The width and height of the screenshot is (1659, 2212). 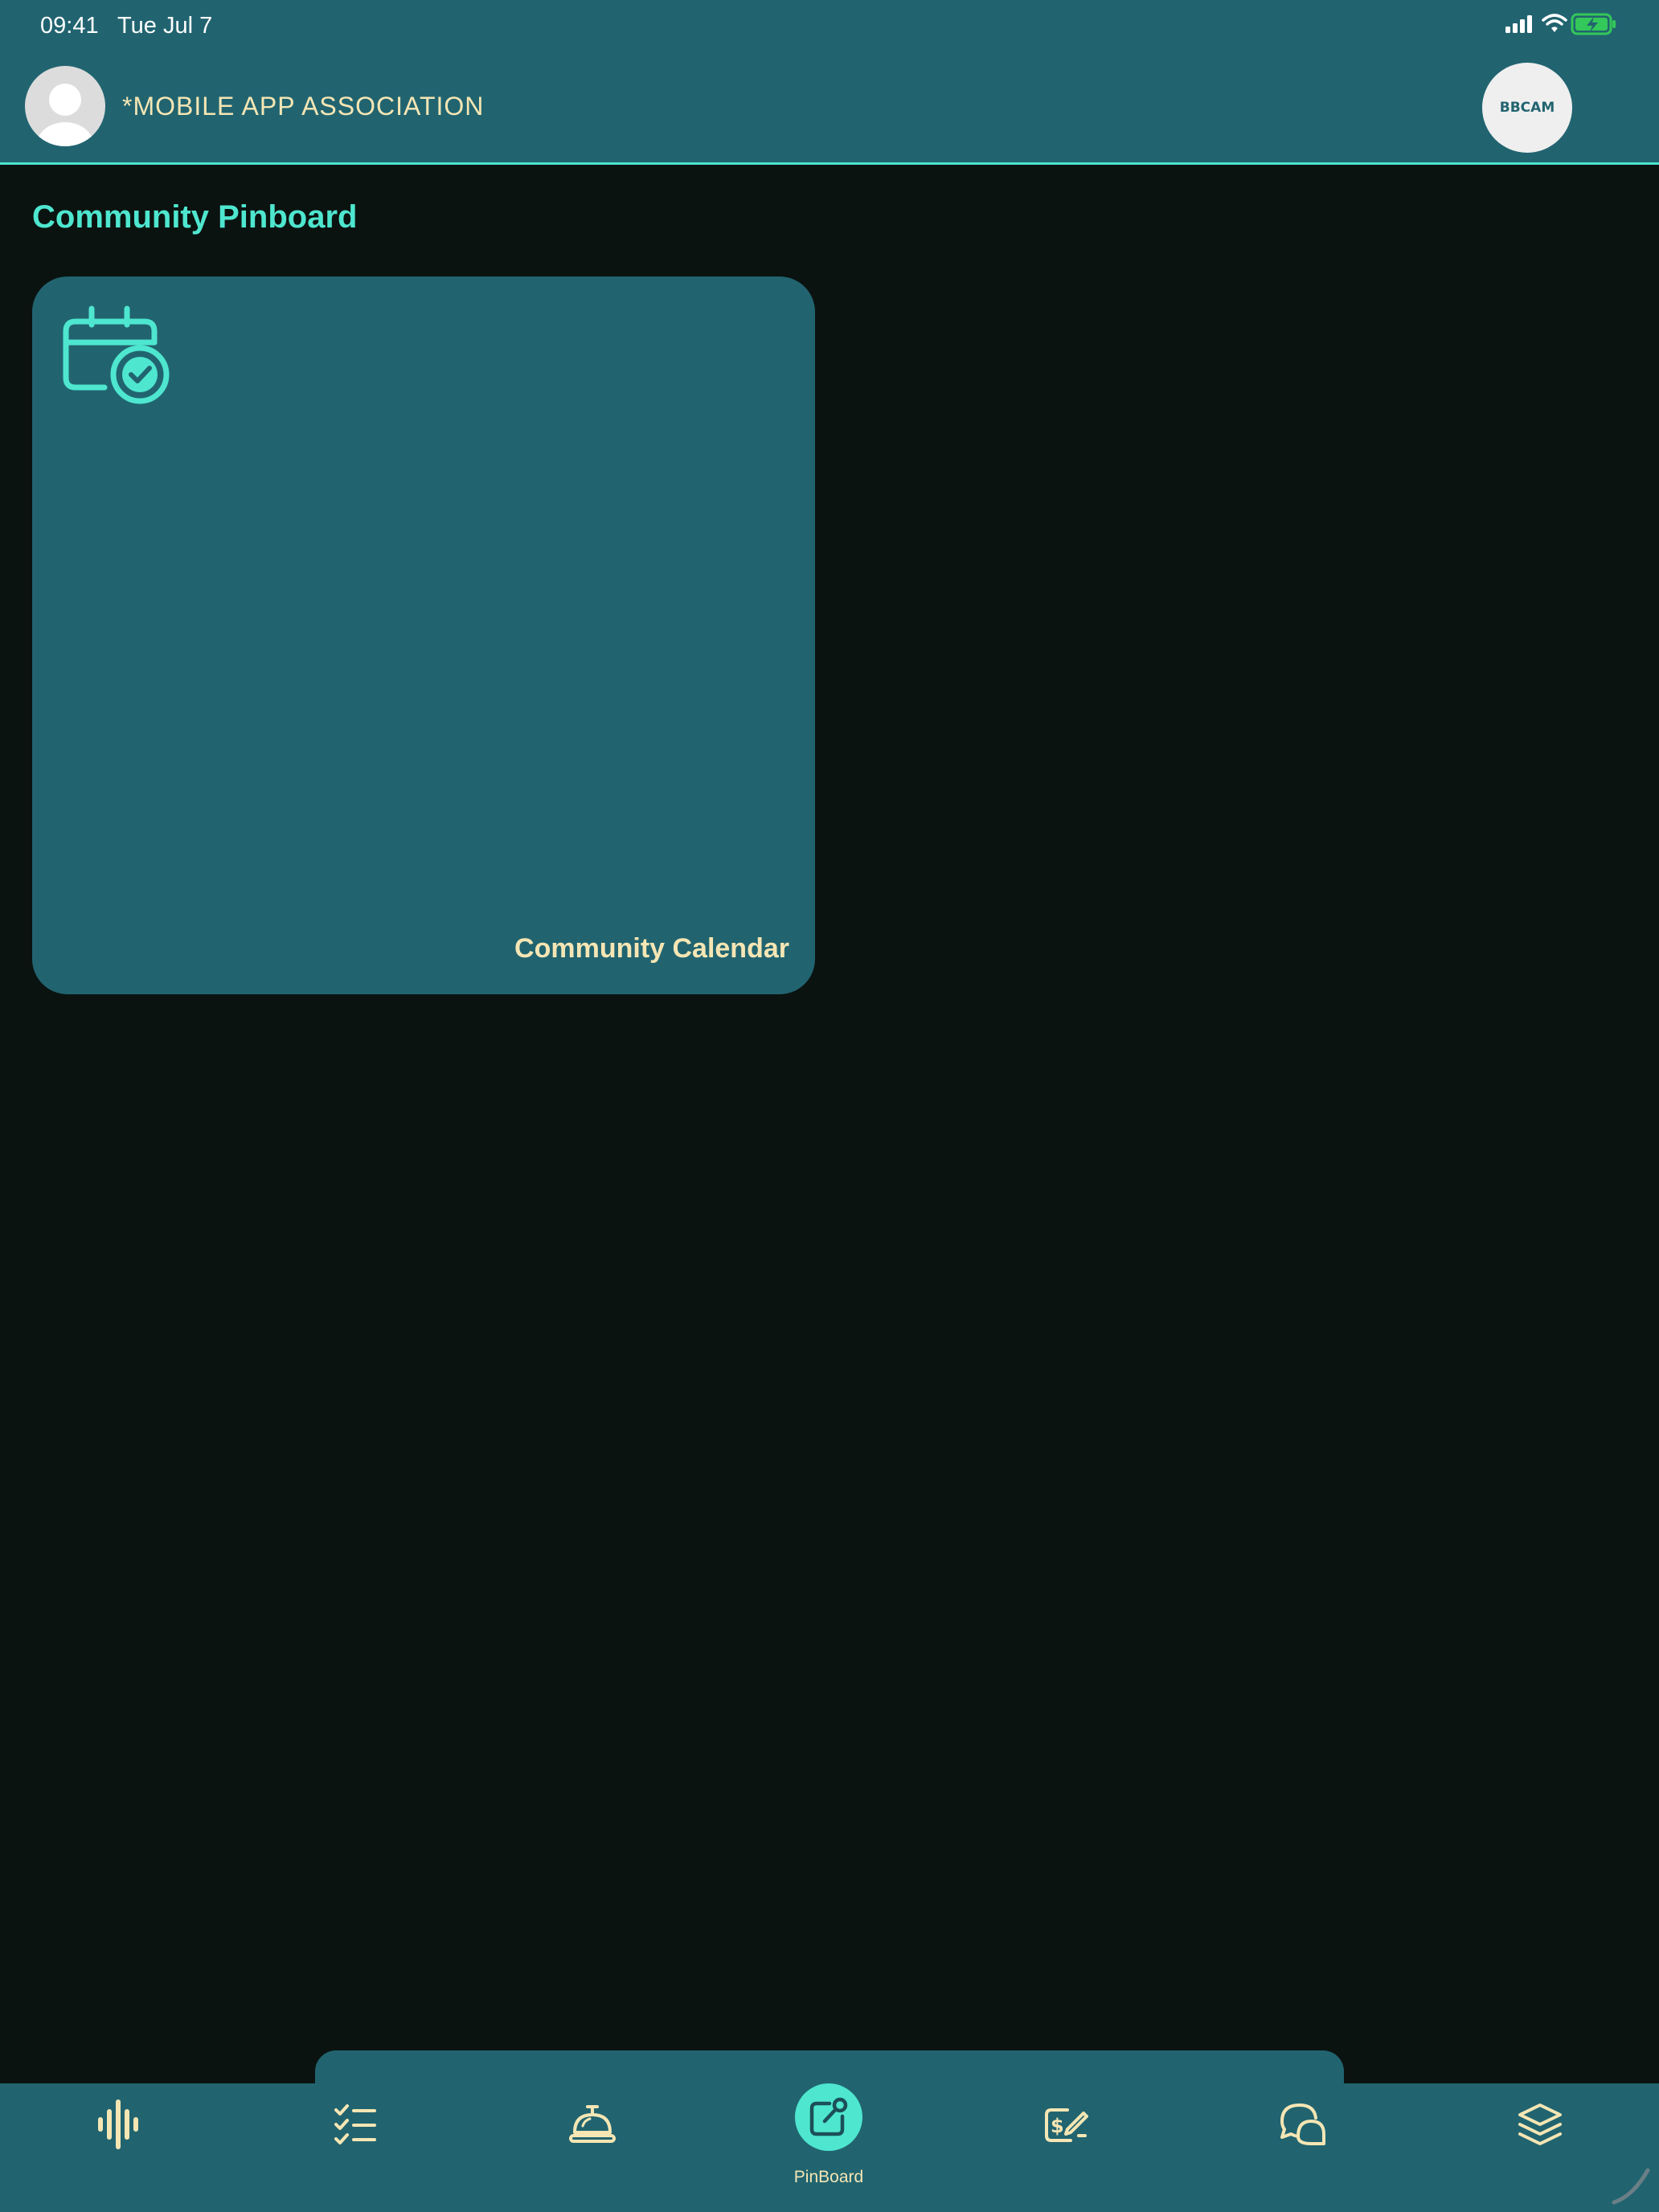 What do you see at coordinates (195, 217) in the screenshot?
I see `page-title: Community Pinboard` at bounding box center [195, 217].